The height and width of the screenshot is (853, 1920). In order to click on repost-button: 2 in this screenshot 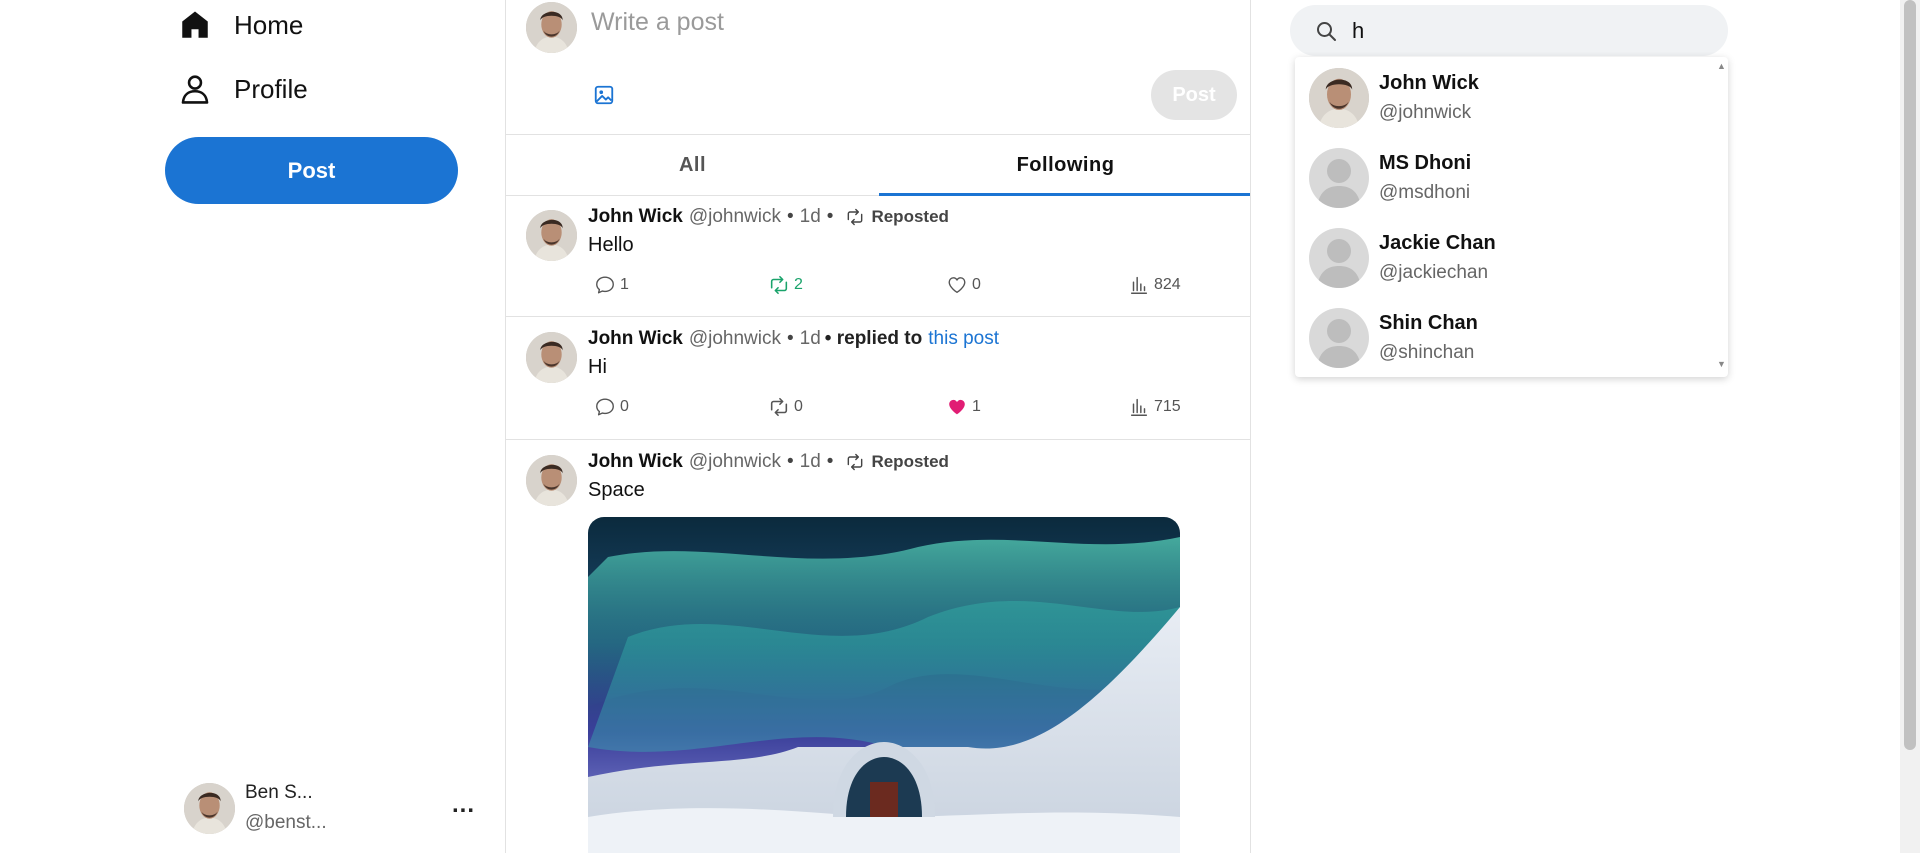, I will do `click(785, 285)`.